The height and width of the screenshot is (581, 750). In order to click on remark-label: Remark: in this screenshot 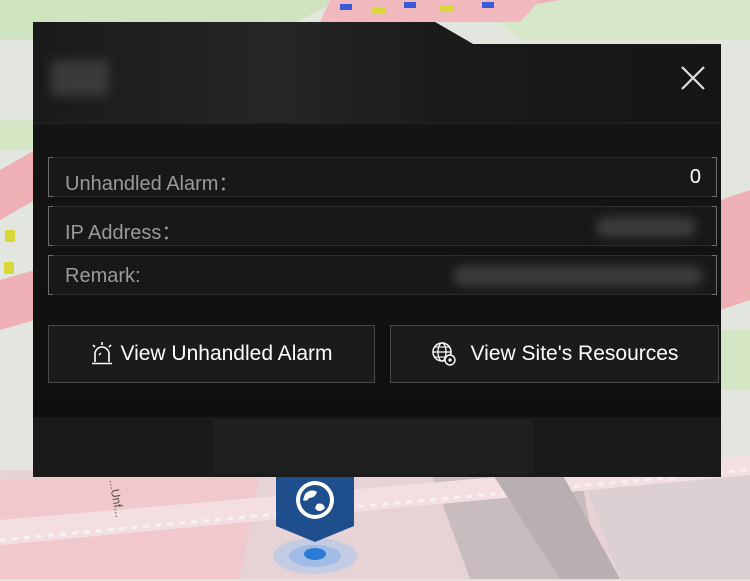, I will do `click(103, 276)`.